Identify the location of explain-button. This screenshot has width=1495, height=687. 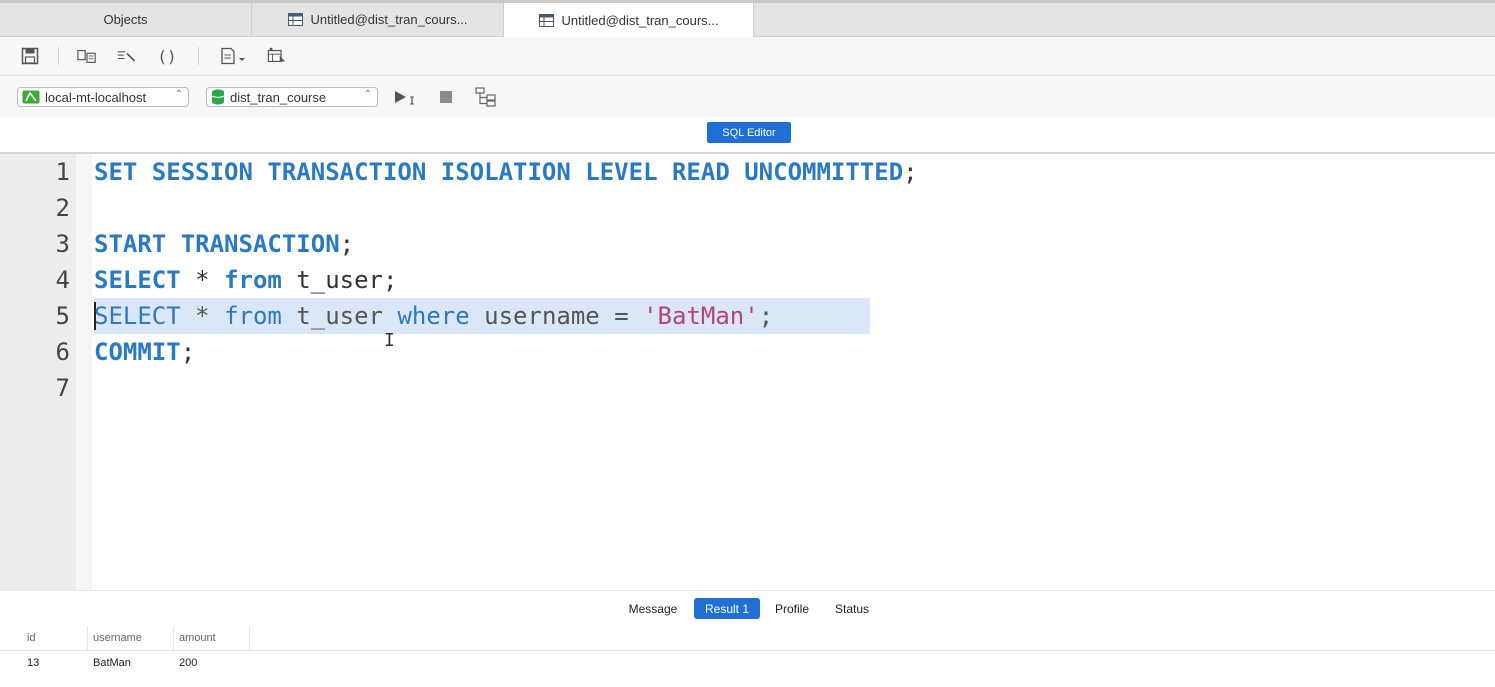
(486, 97).